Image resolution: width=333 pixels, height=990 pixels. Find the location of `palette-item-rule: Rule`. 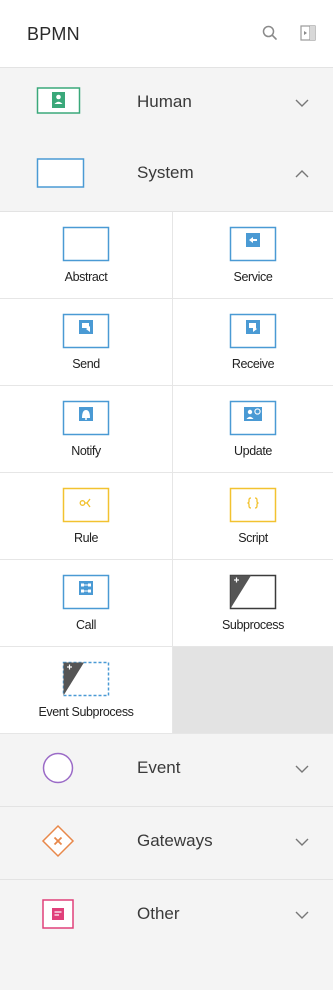

palette-item-rule: Rule is located at coordinates (86, 516).